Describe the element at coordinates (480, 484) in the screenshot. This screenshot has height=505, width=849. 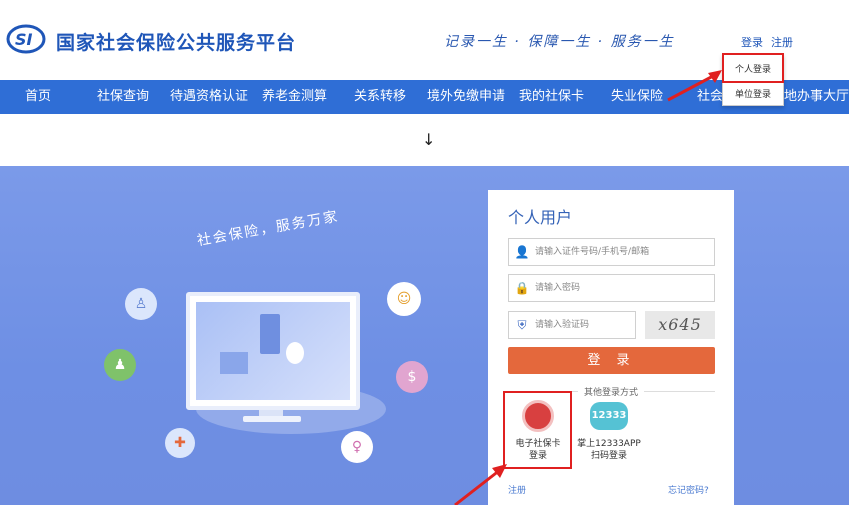
I see `annotation-arrow-bottom` at that location.